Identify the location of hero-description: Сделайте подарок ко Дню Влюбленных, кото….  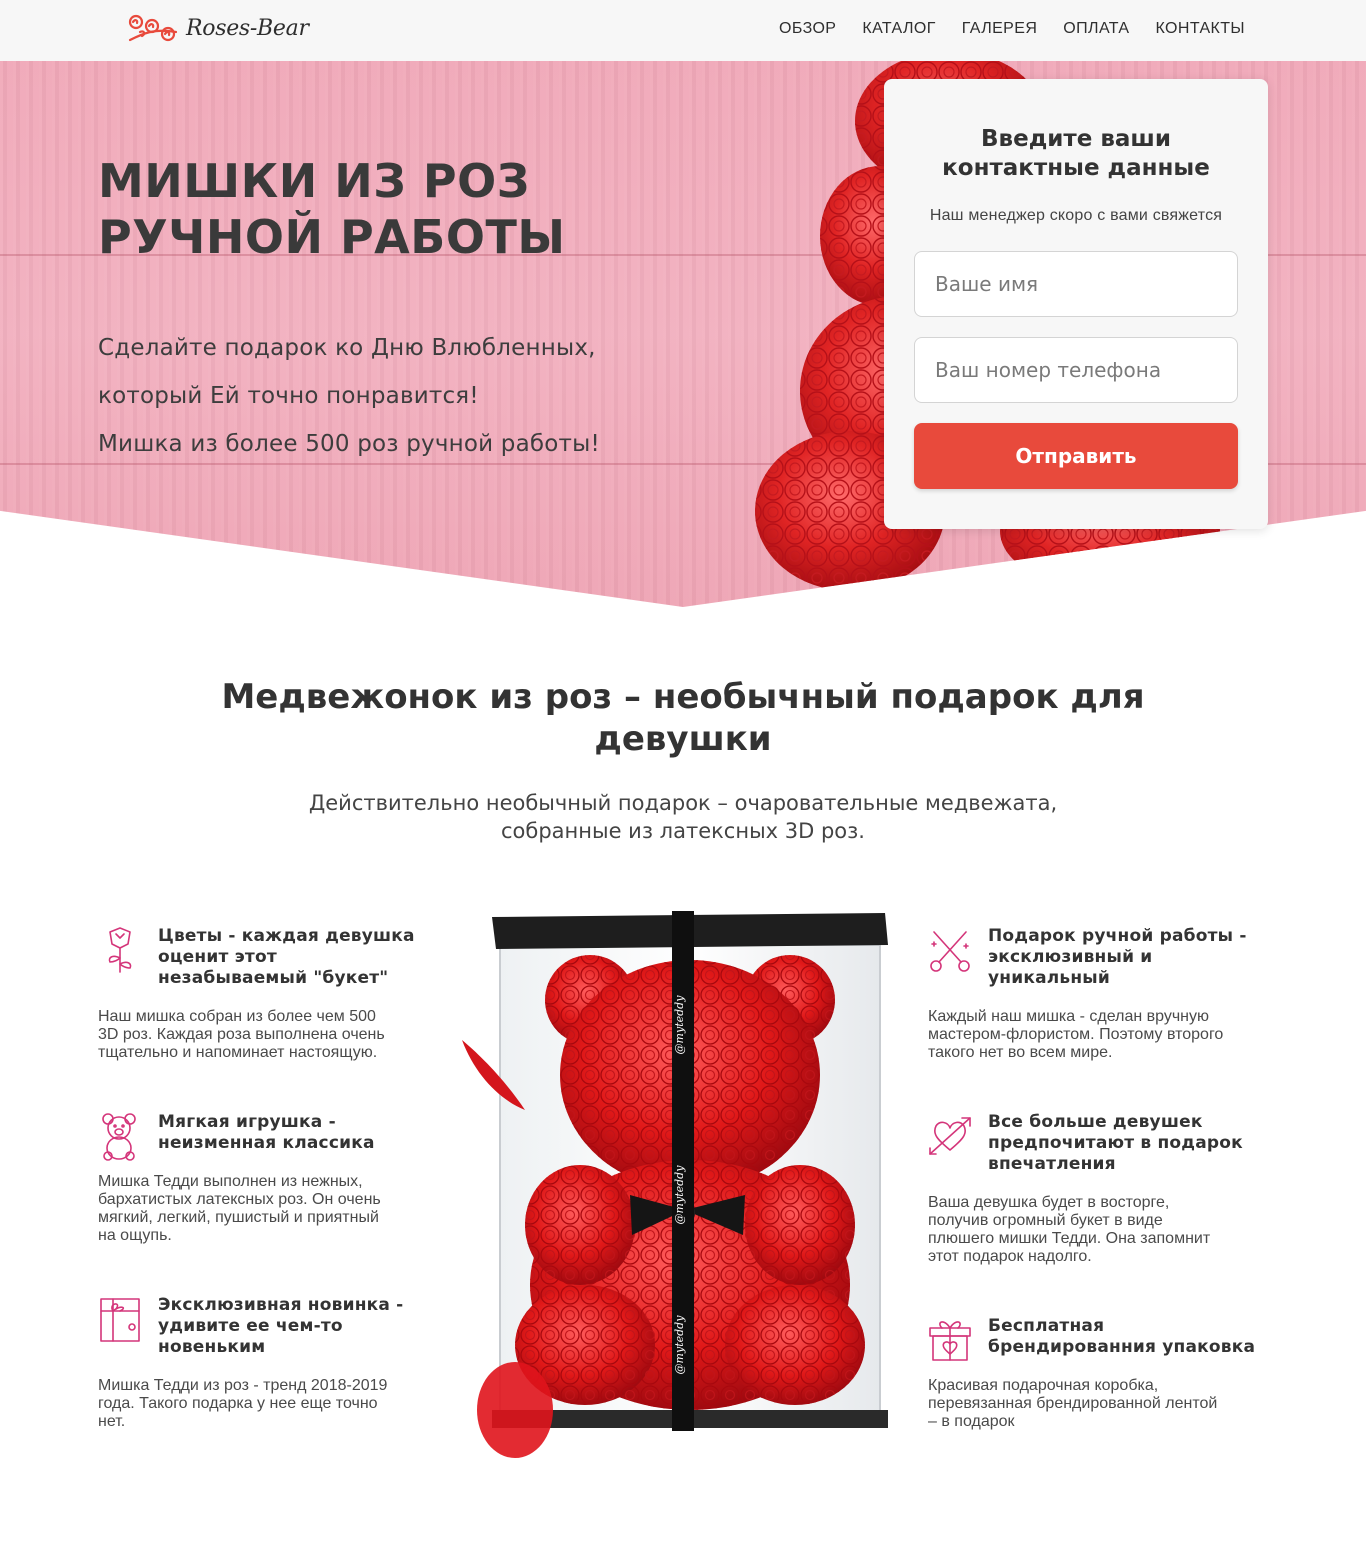
(349, 396).